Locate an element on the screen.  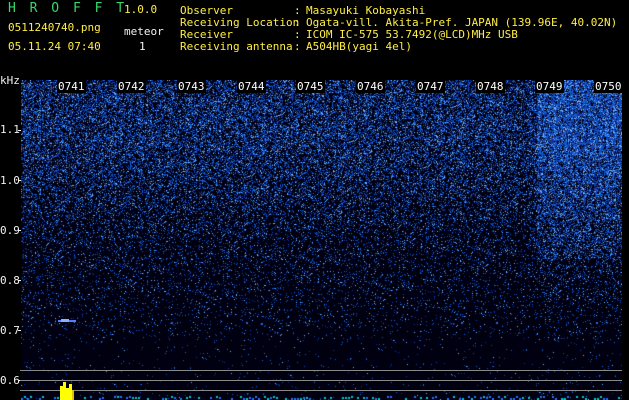
time-label-0749: 0749 is located at coordinates (549, 86).